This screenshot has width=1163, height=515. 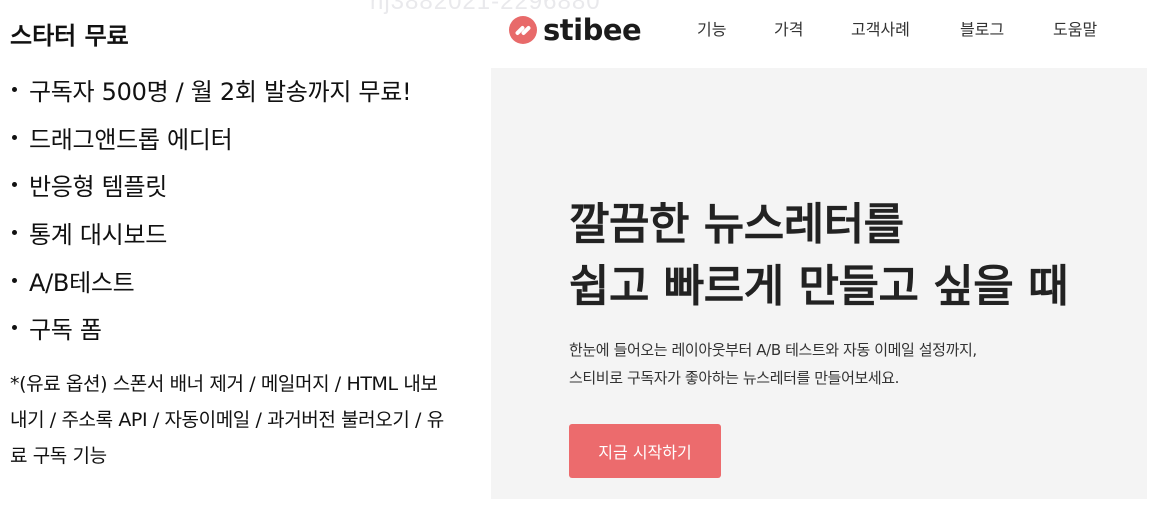 What do you see at coordinates (711, 30) in the screenshot?
I see `nav-item-features: 기능` at bounding box center [711, 30].